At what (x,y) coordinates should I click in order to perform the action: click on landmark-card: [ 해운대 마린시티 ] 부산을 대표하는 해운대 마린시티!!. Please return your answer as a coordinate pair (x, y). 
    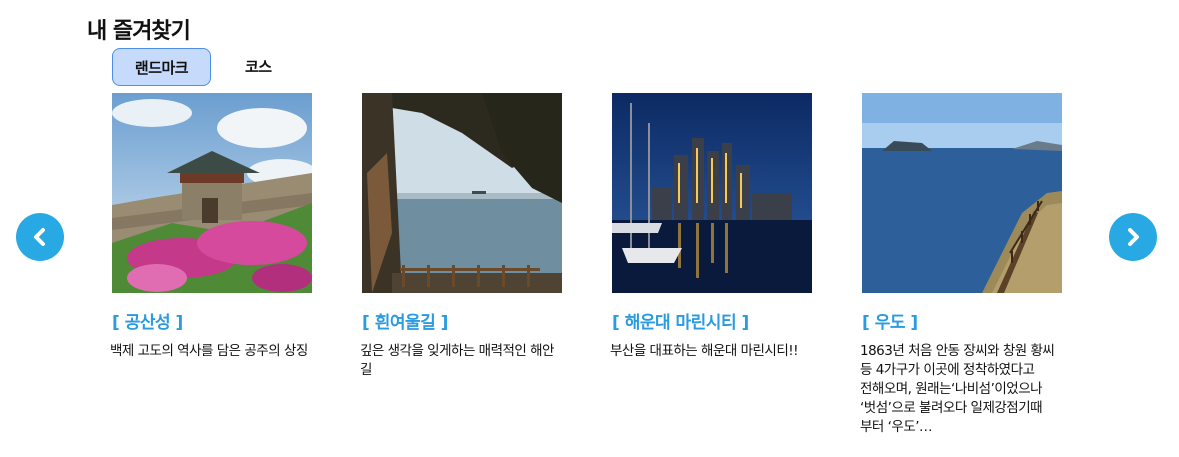
    Looking at the image, I should click on (711, 227).